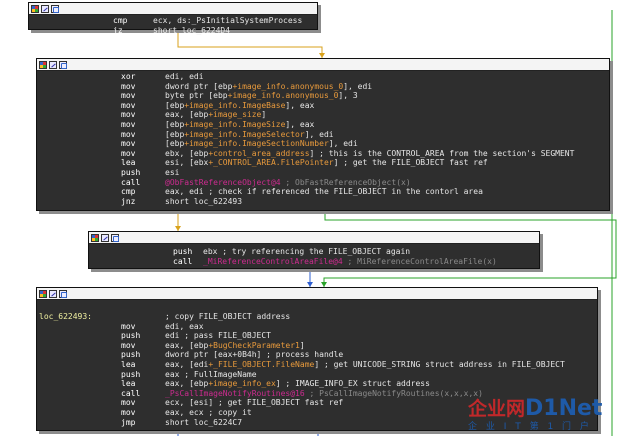 The image size is (624, 436). I want to click on code-operands: ; copy FILE_OBJECT address, so click(227, 317).